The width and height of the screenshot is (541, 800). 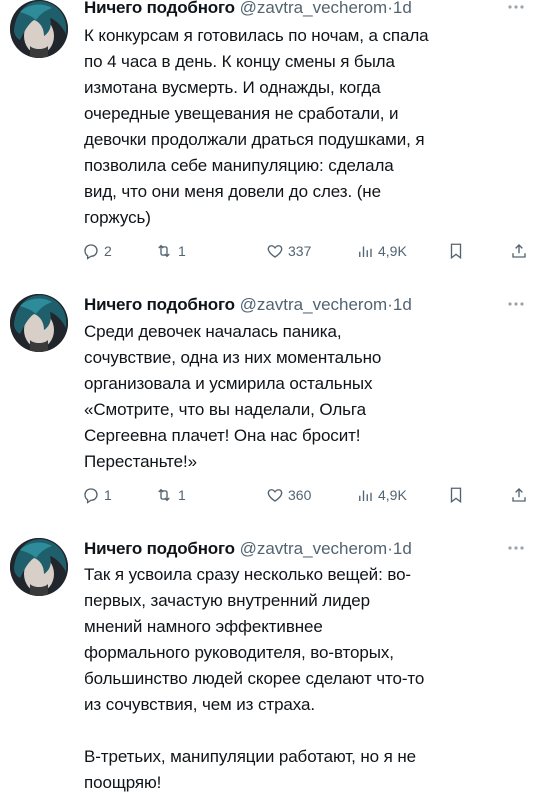 What do you see at coordinates (108, 495) in the screenshot?
I see `reply-count: 1` at bounding box center [108, 495].